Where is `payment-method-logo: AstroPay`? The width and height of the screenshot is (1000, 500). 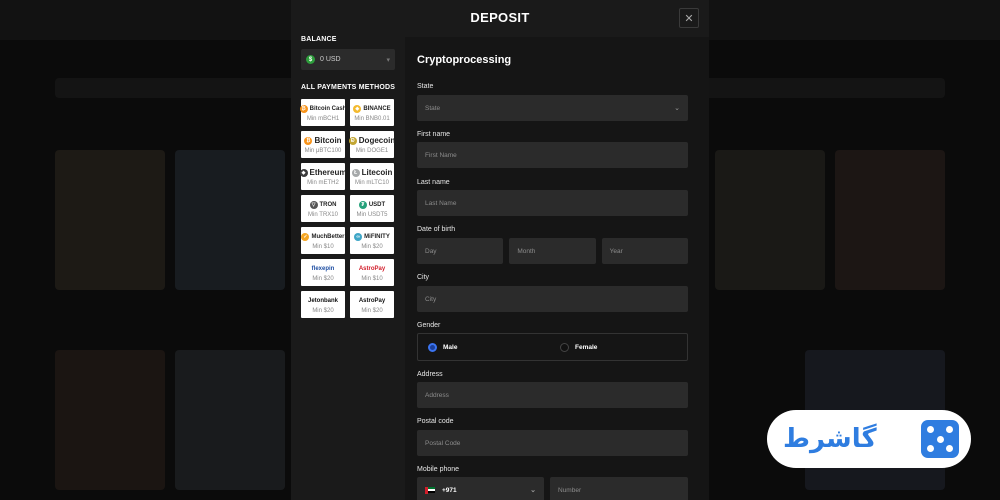 payment-method-logo: AstroPay is located at coordinates (372, 268).